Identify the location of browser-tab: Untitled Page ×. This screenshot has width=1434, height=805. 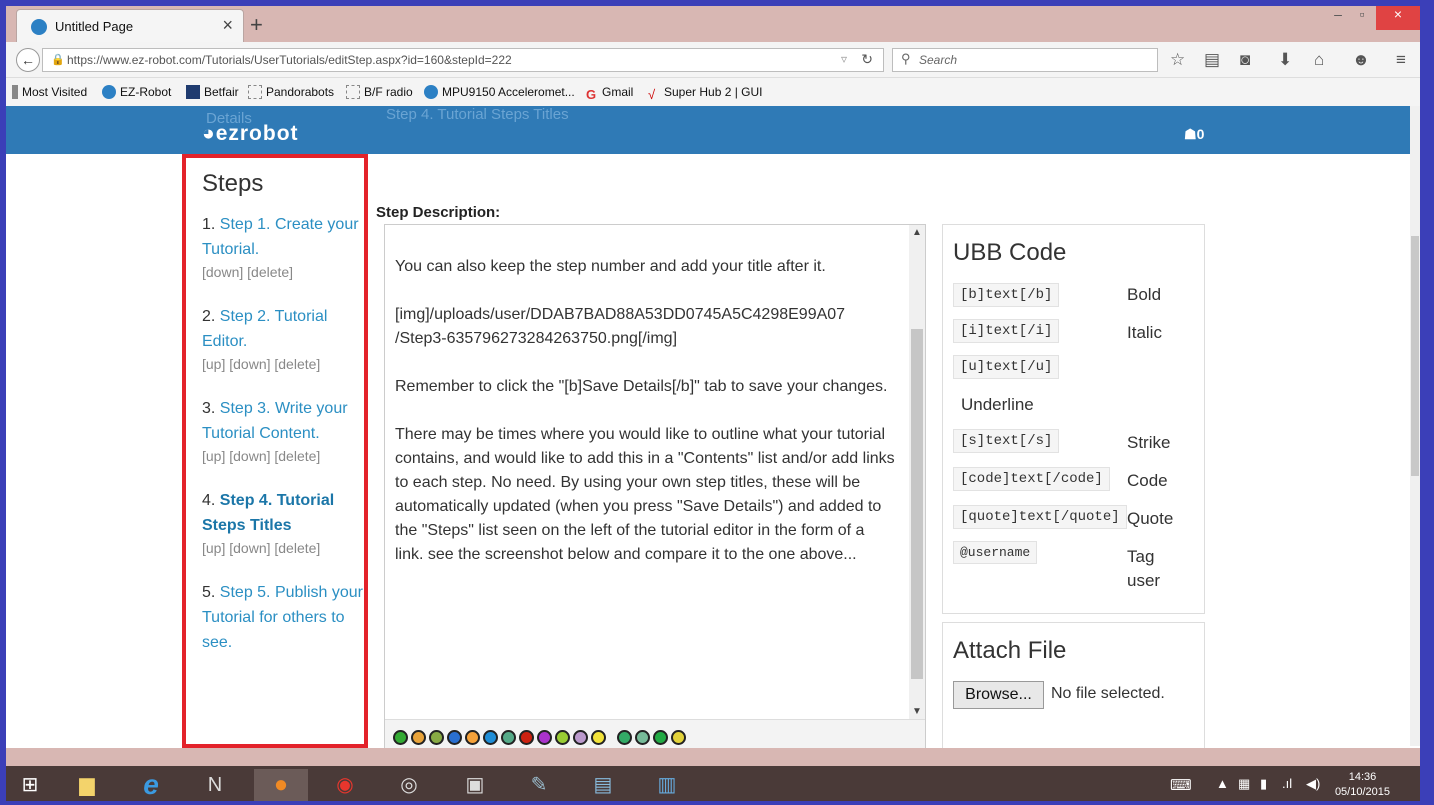
(130, 25).